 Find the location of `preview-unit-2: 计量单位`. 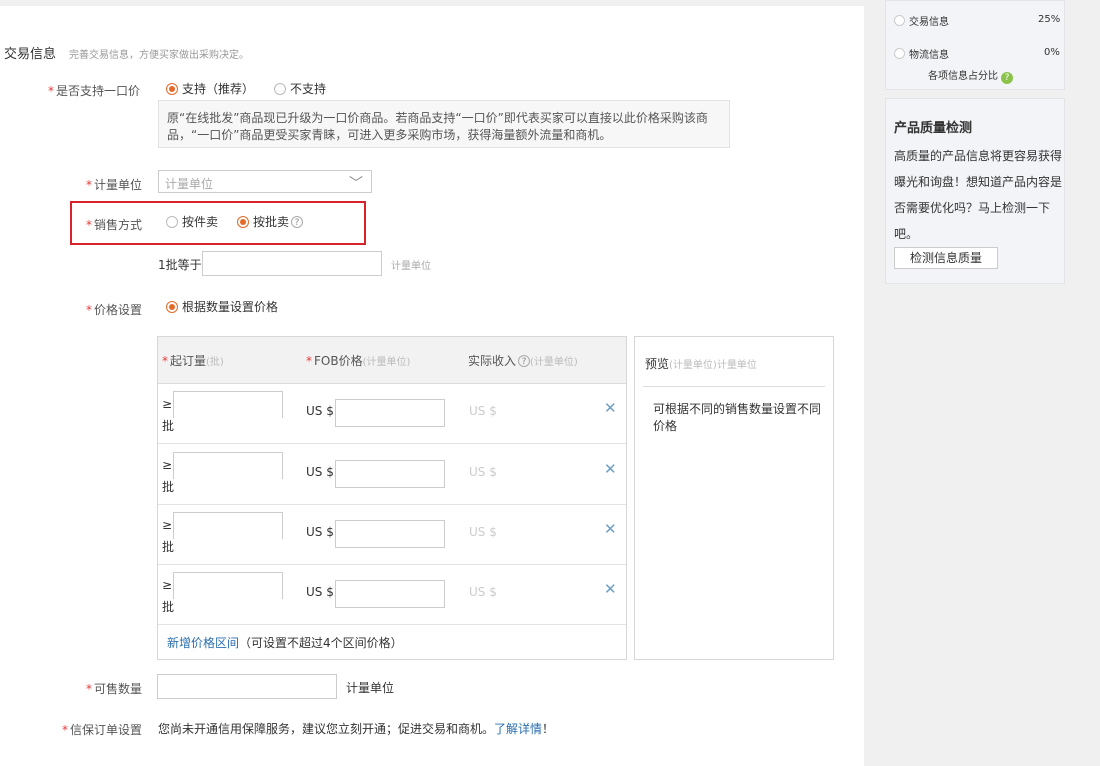

preview-unit-2: 计量单位 is located at coordinates (736, 365).